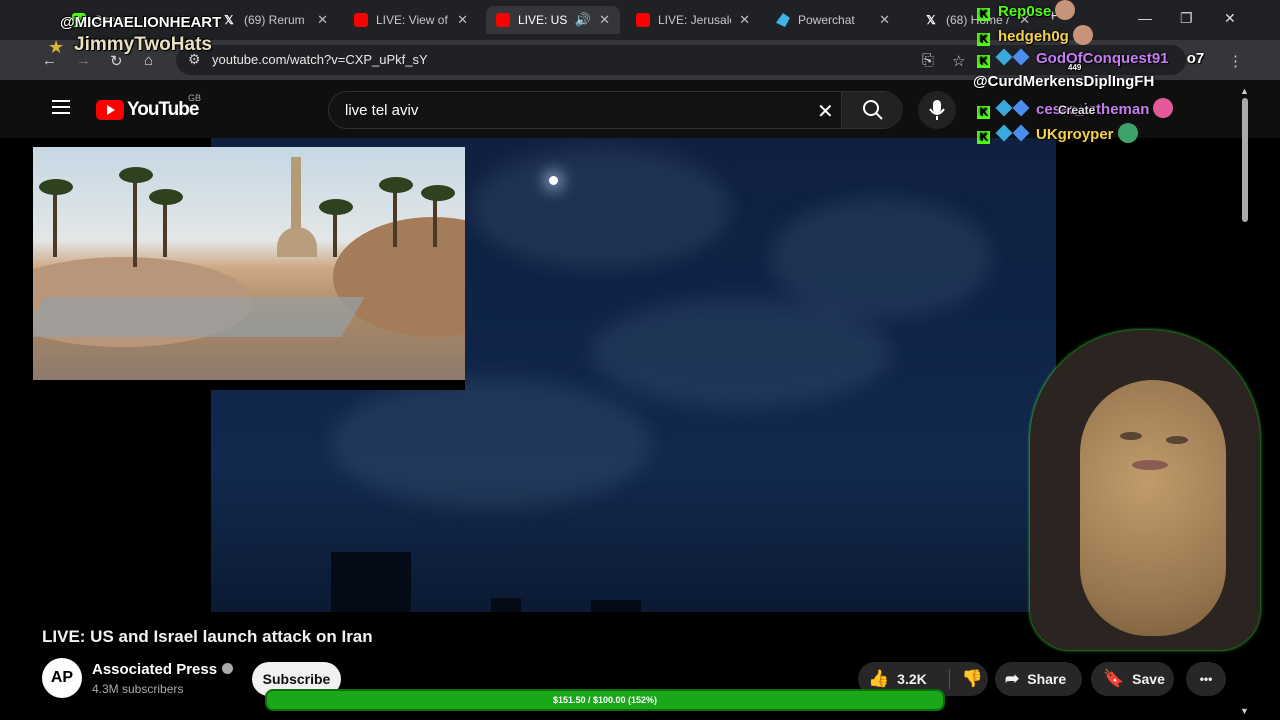 Image resolution: width=1280 pixels, height=720 pixels. What do you see at coordinates (783, 20) in the screenshot?
I see `powerchat-icon` at bounding box center [783, 20].